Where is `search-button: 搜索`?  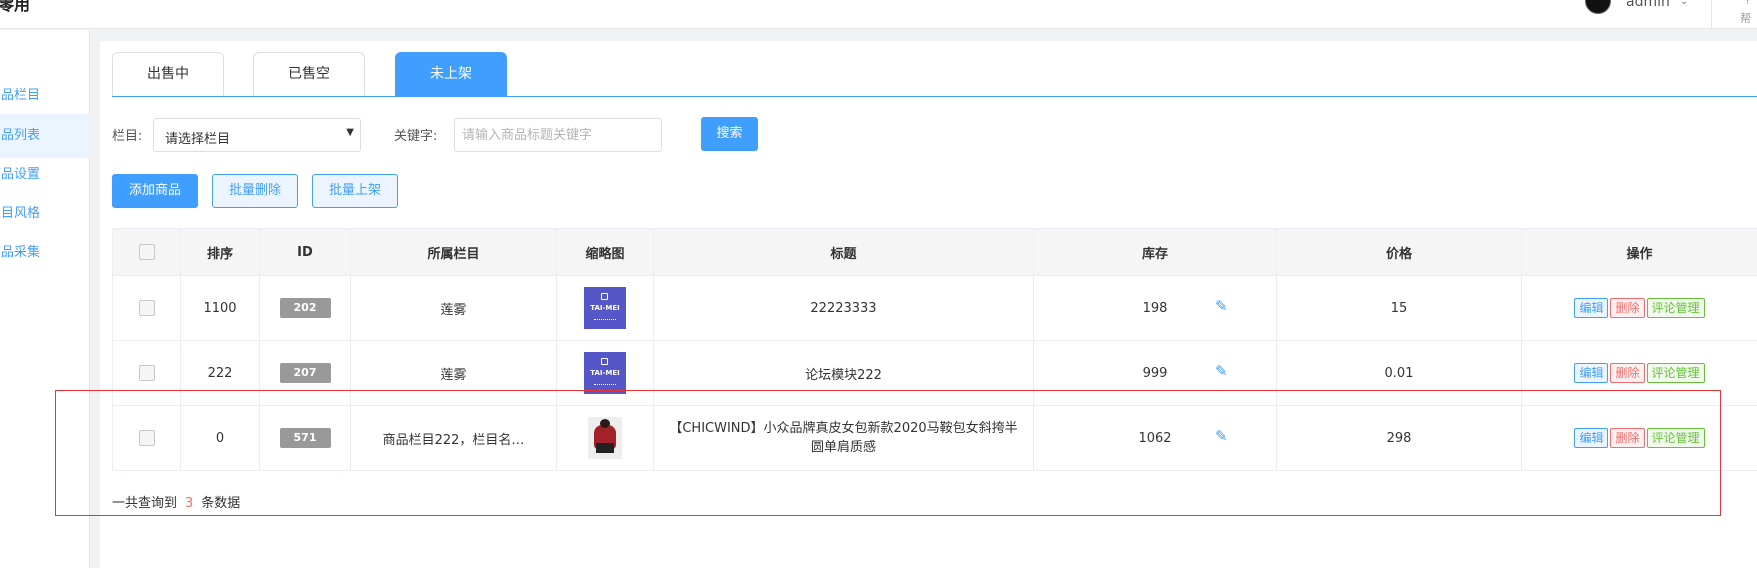
search-button: 搜索 is located at coordinates (729, 134).